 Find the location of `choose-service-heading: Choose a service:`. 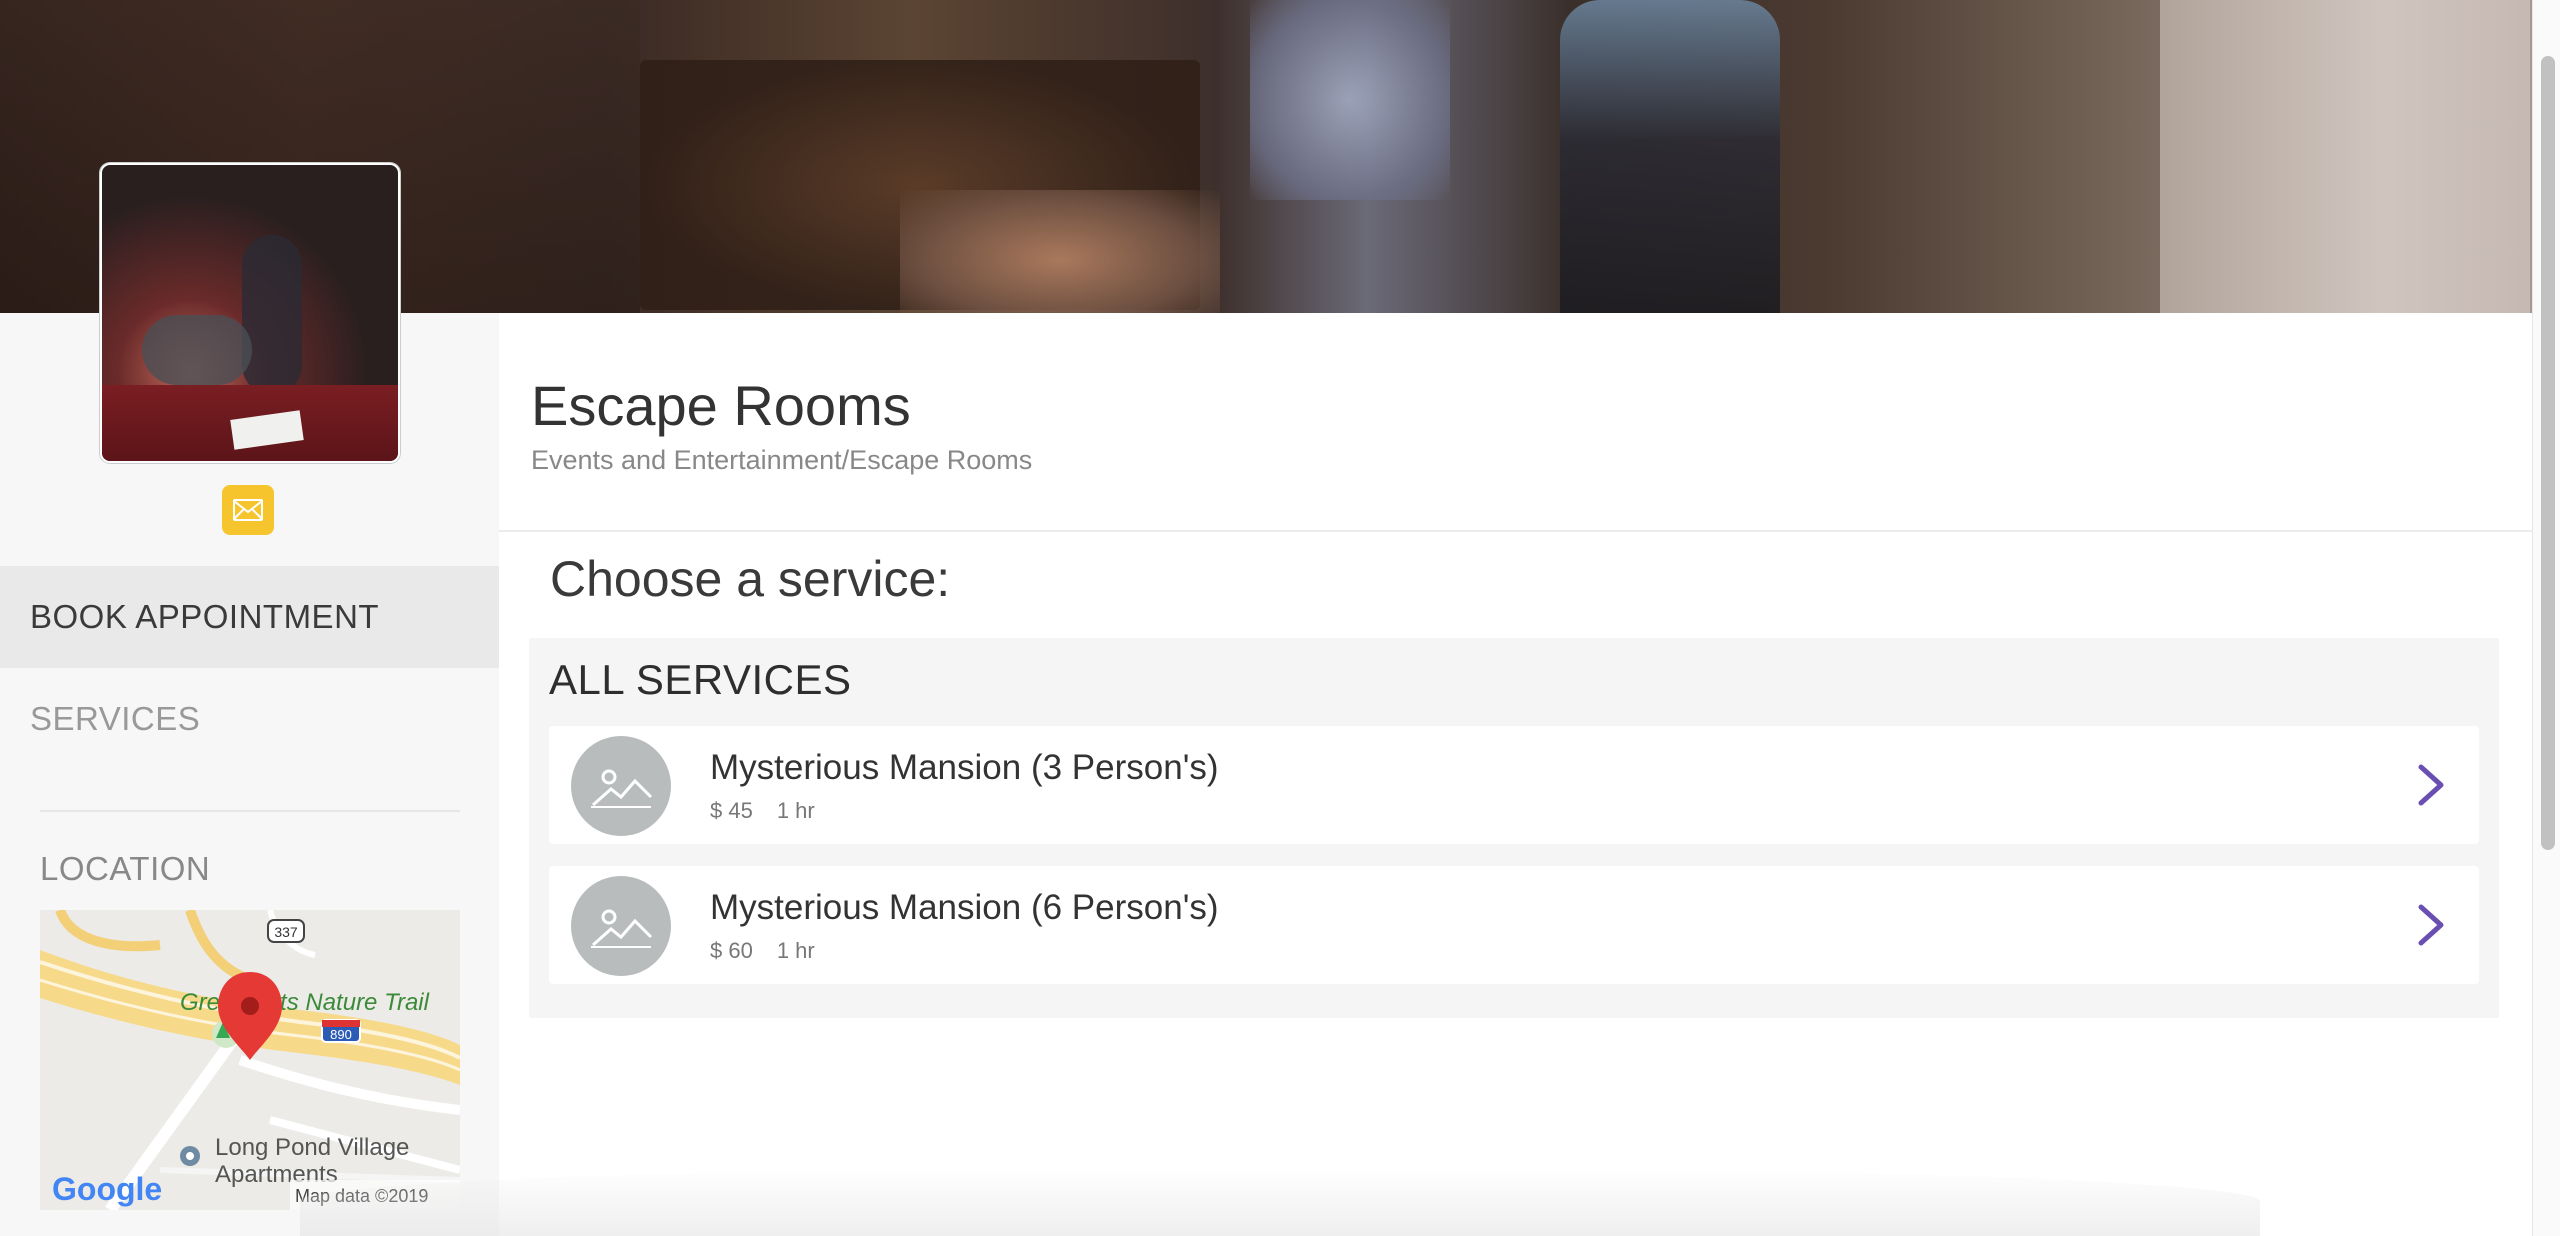

choose-service-heading: Choose a service: is located at coordinates (750, 579).